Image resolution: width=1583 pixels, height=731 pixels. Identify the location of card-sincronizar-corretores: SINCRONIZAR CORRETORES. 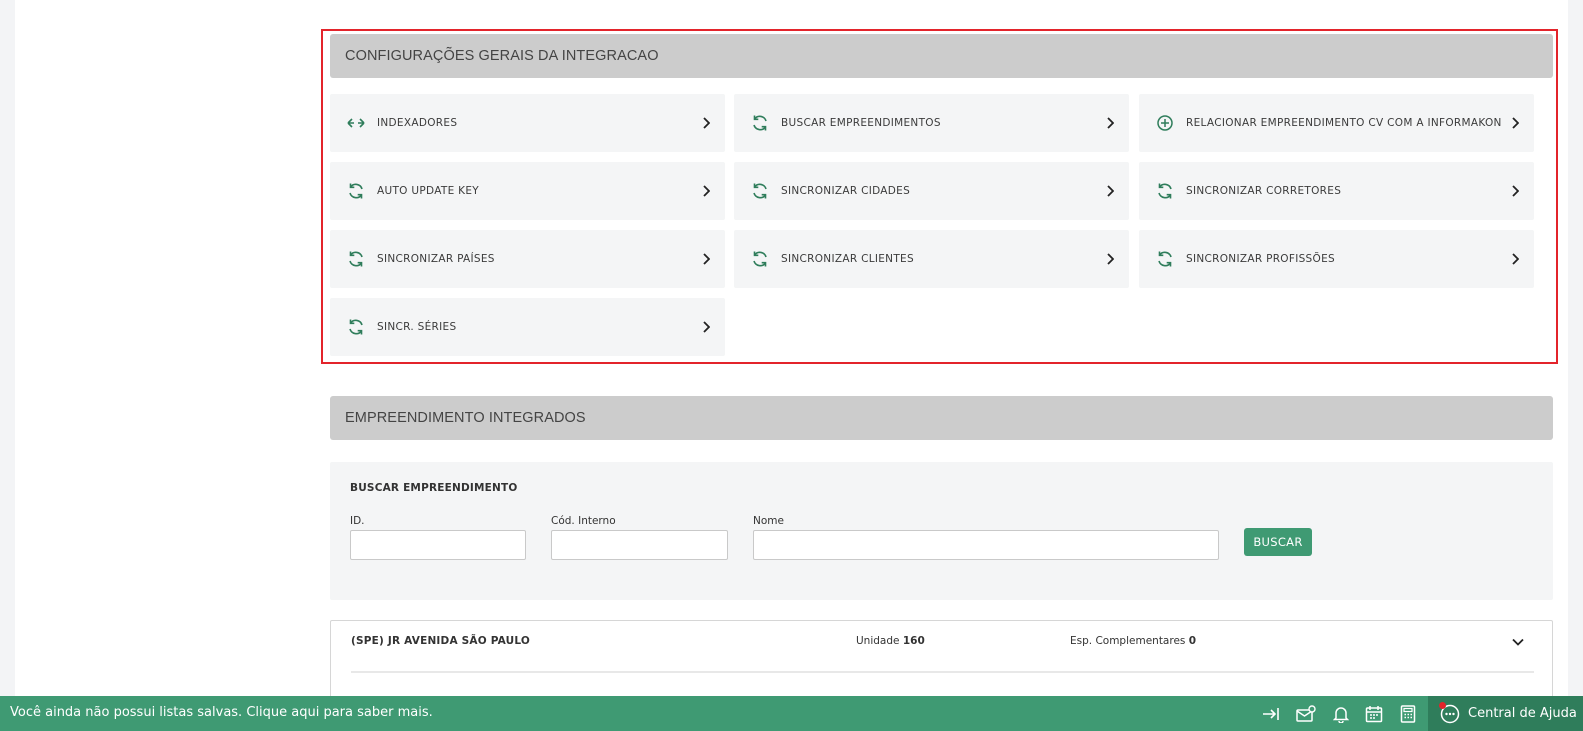
(1336, 191).